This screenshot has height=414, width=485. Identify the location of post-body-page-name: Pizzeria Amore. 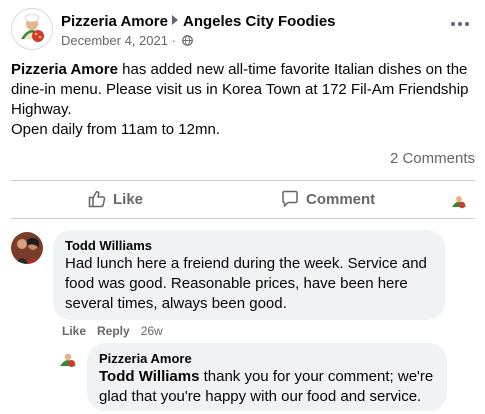
(64, 69).